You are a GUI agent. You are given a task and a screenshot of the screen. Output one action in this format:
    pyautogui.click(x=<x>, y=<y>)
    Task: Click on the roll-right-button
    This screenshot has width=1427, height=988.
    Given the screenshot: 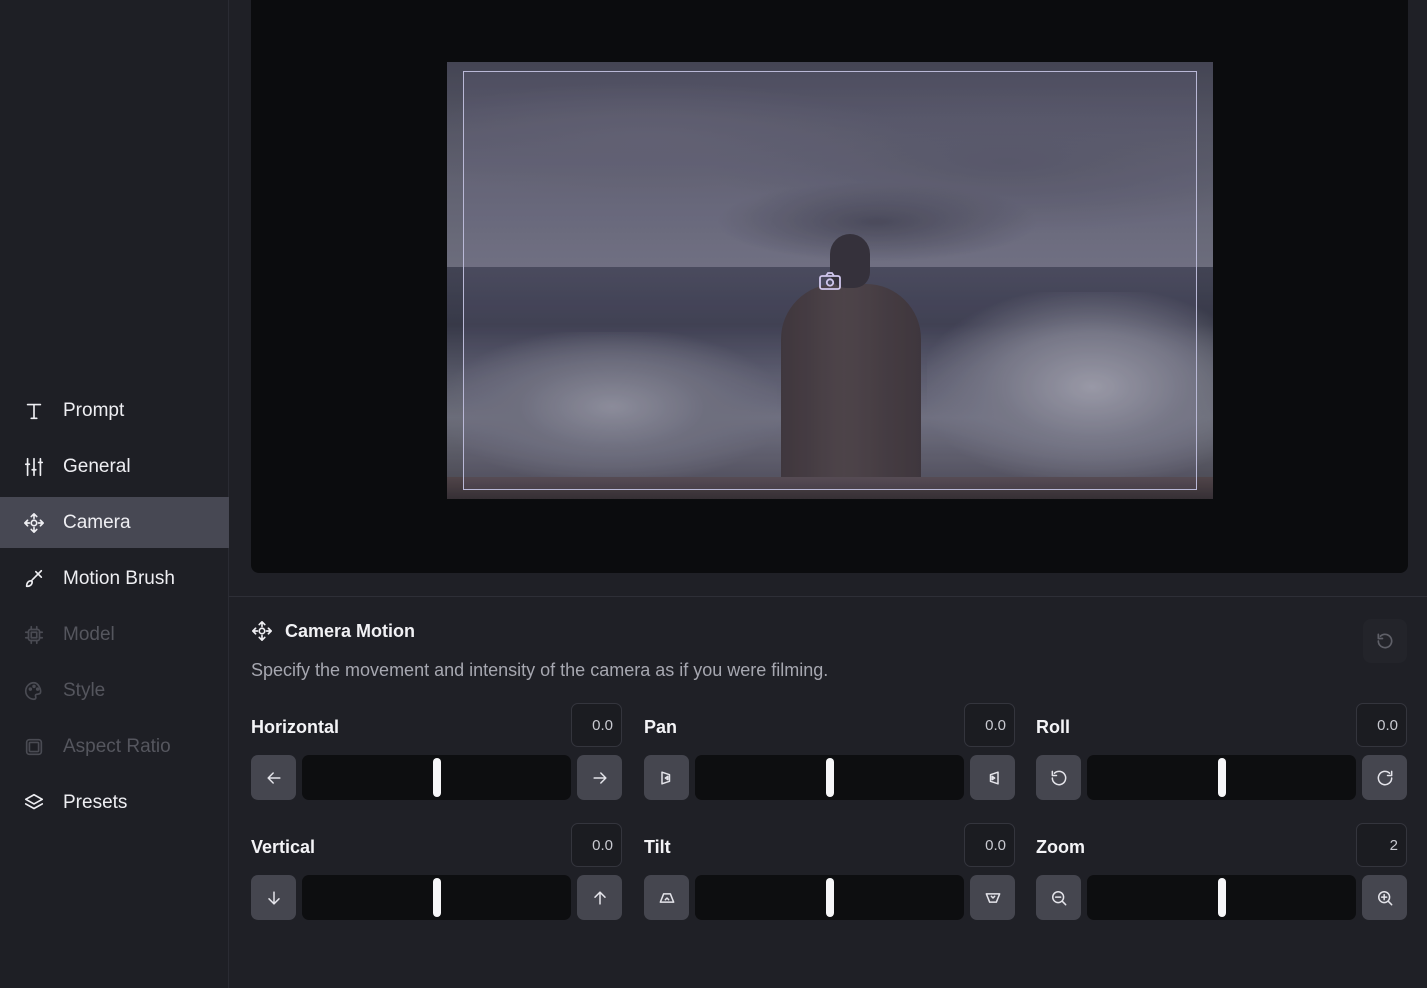 What is the action you would take?
    pyautogui.click(x=1384, y=777)
    